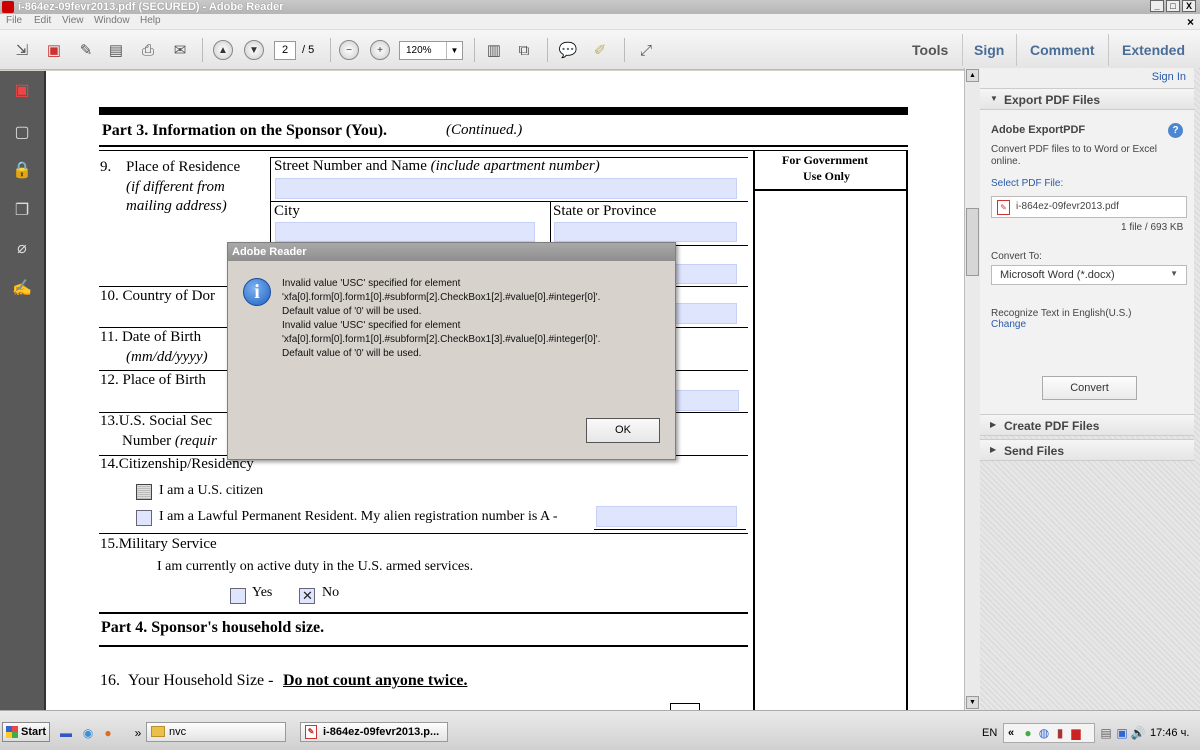  I want to click on field-rule, so click(670, 529).